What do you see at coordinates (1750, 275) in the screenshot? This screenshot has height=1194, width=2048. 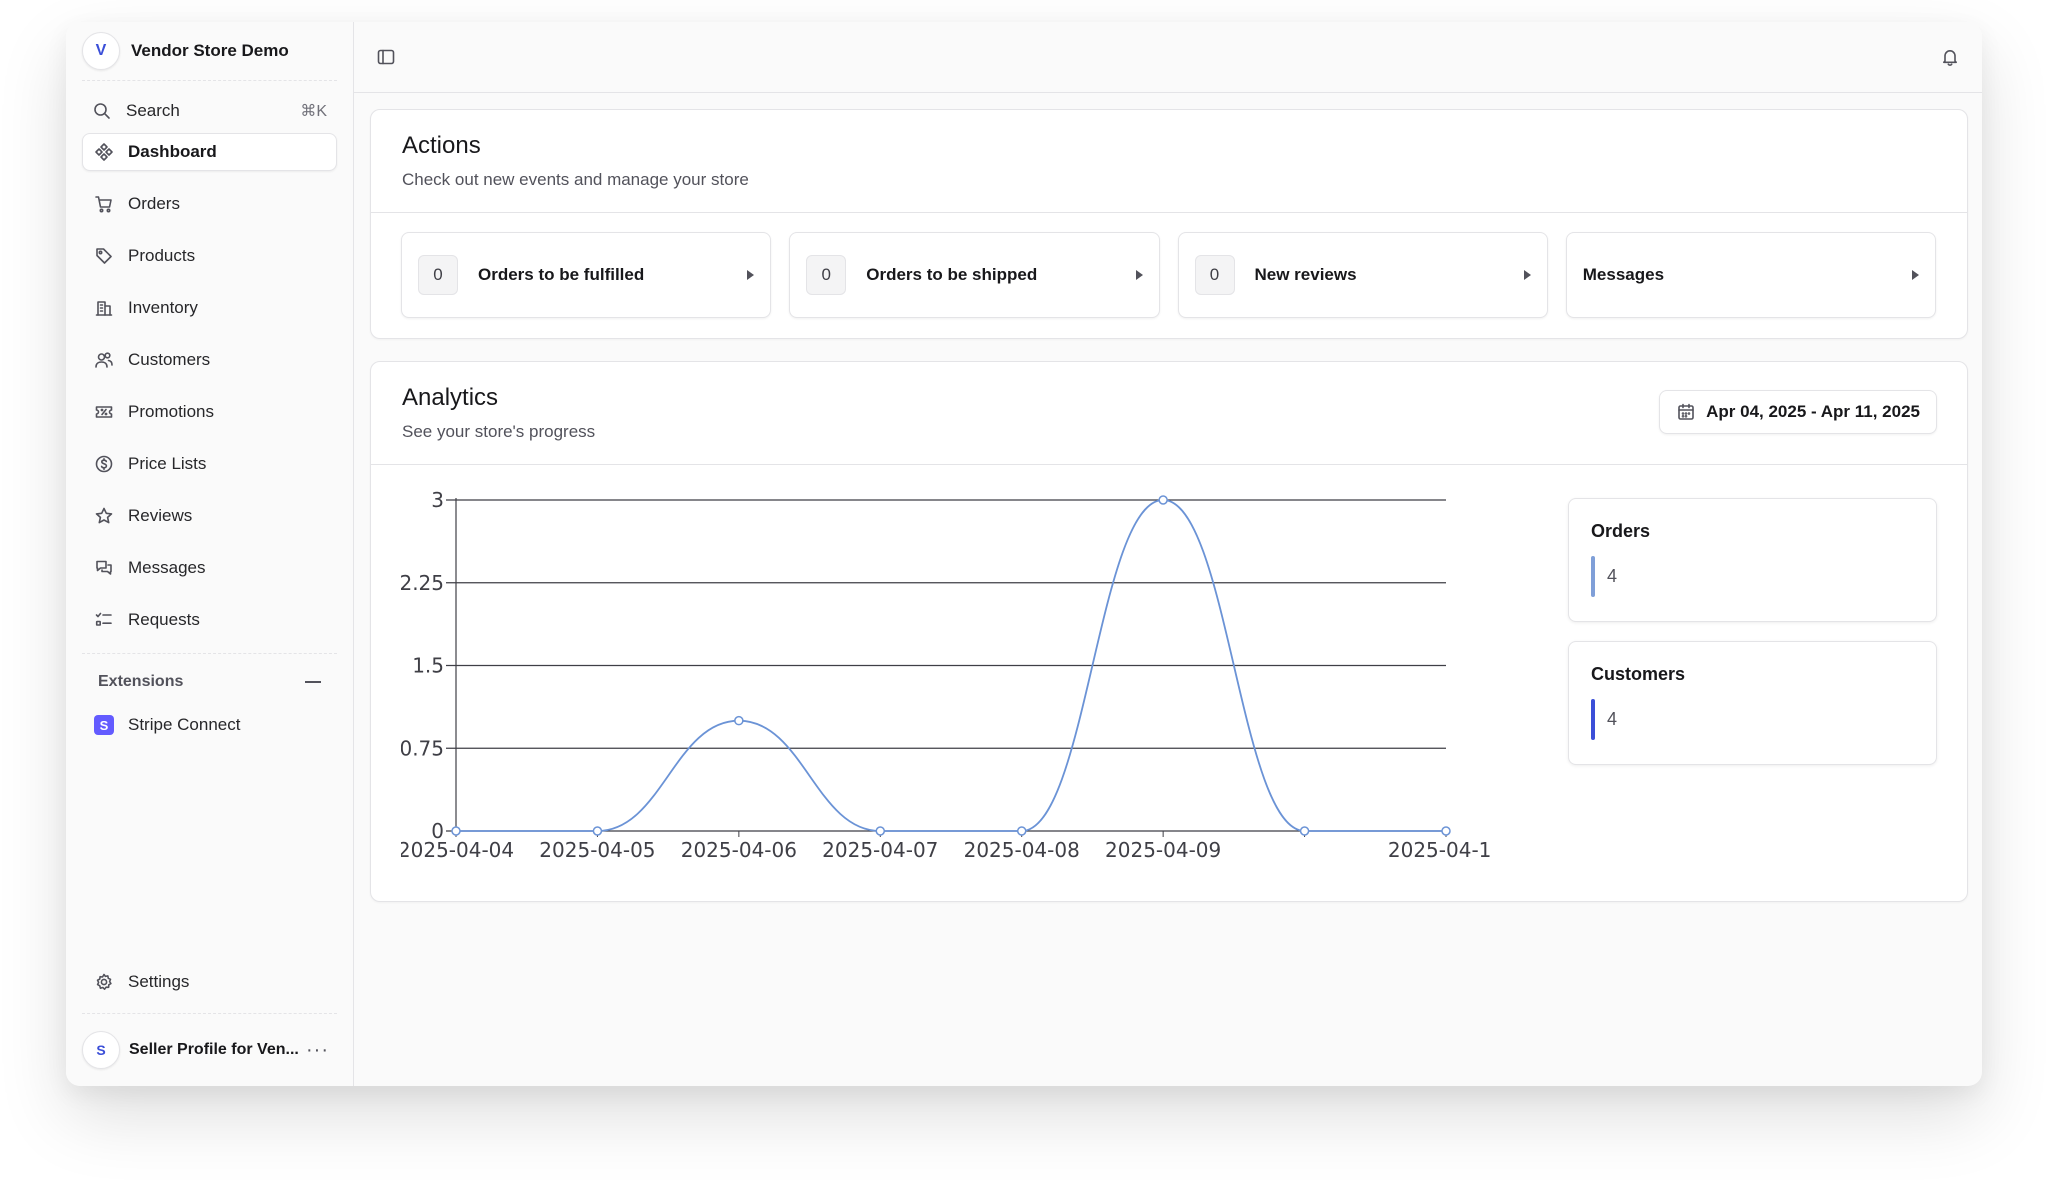 I see `tile-messages: Messages` at bounding box center [1750, 275].